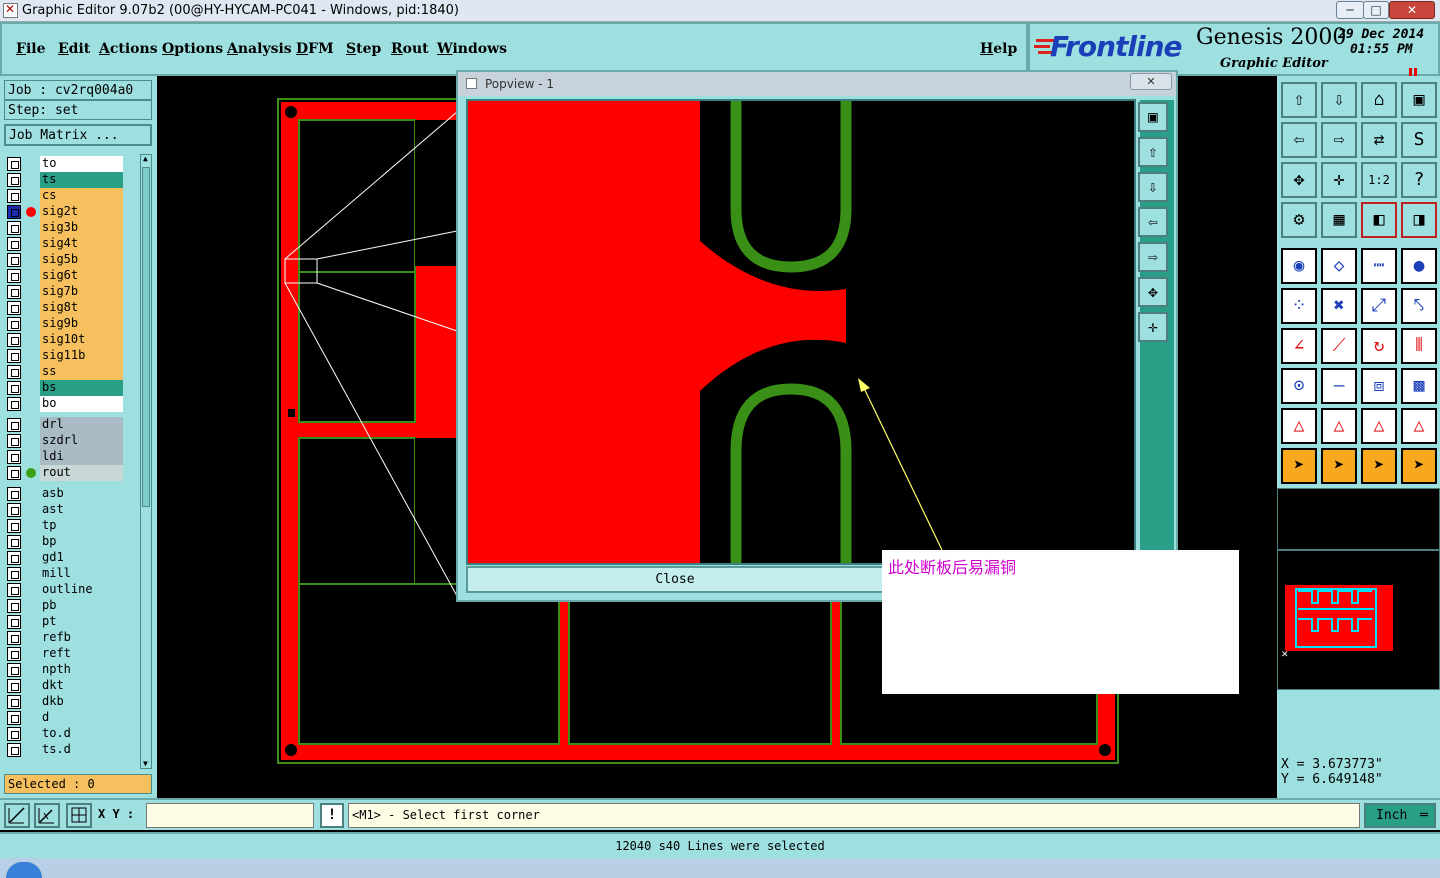  Describe the element at coordinates (1379, 100) in the screenshot. I see `home-icon: ⌂` at that location.